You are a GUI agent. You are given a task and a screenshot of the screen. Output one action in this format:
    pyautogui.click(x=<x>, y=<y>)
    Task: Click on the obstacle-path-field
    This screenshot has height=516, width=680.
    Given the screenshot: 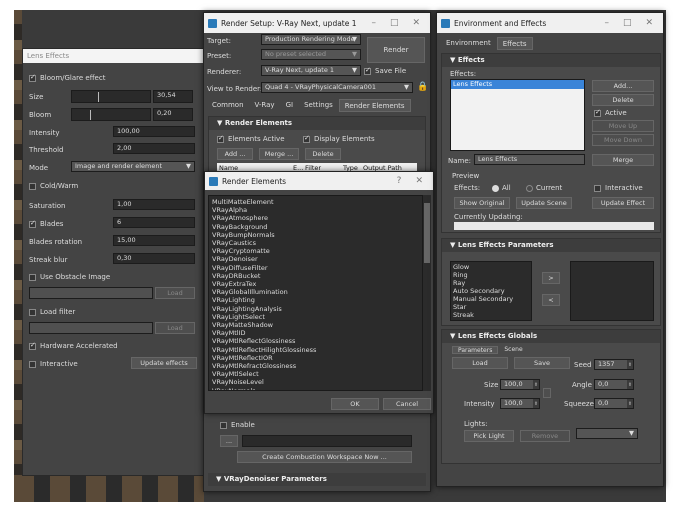 What is the action you would take?
    pyautogui.click(x=91, y=293)
    